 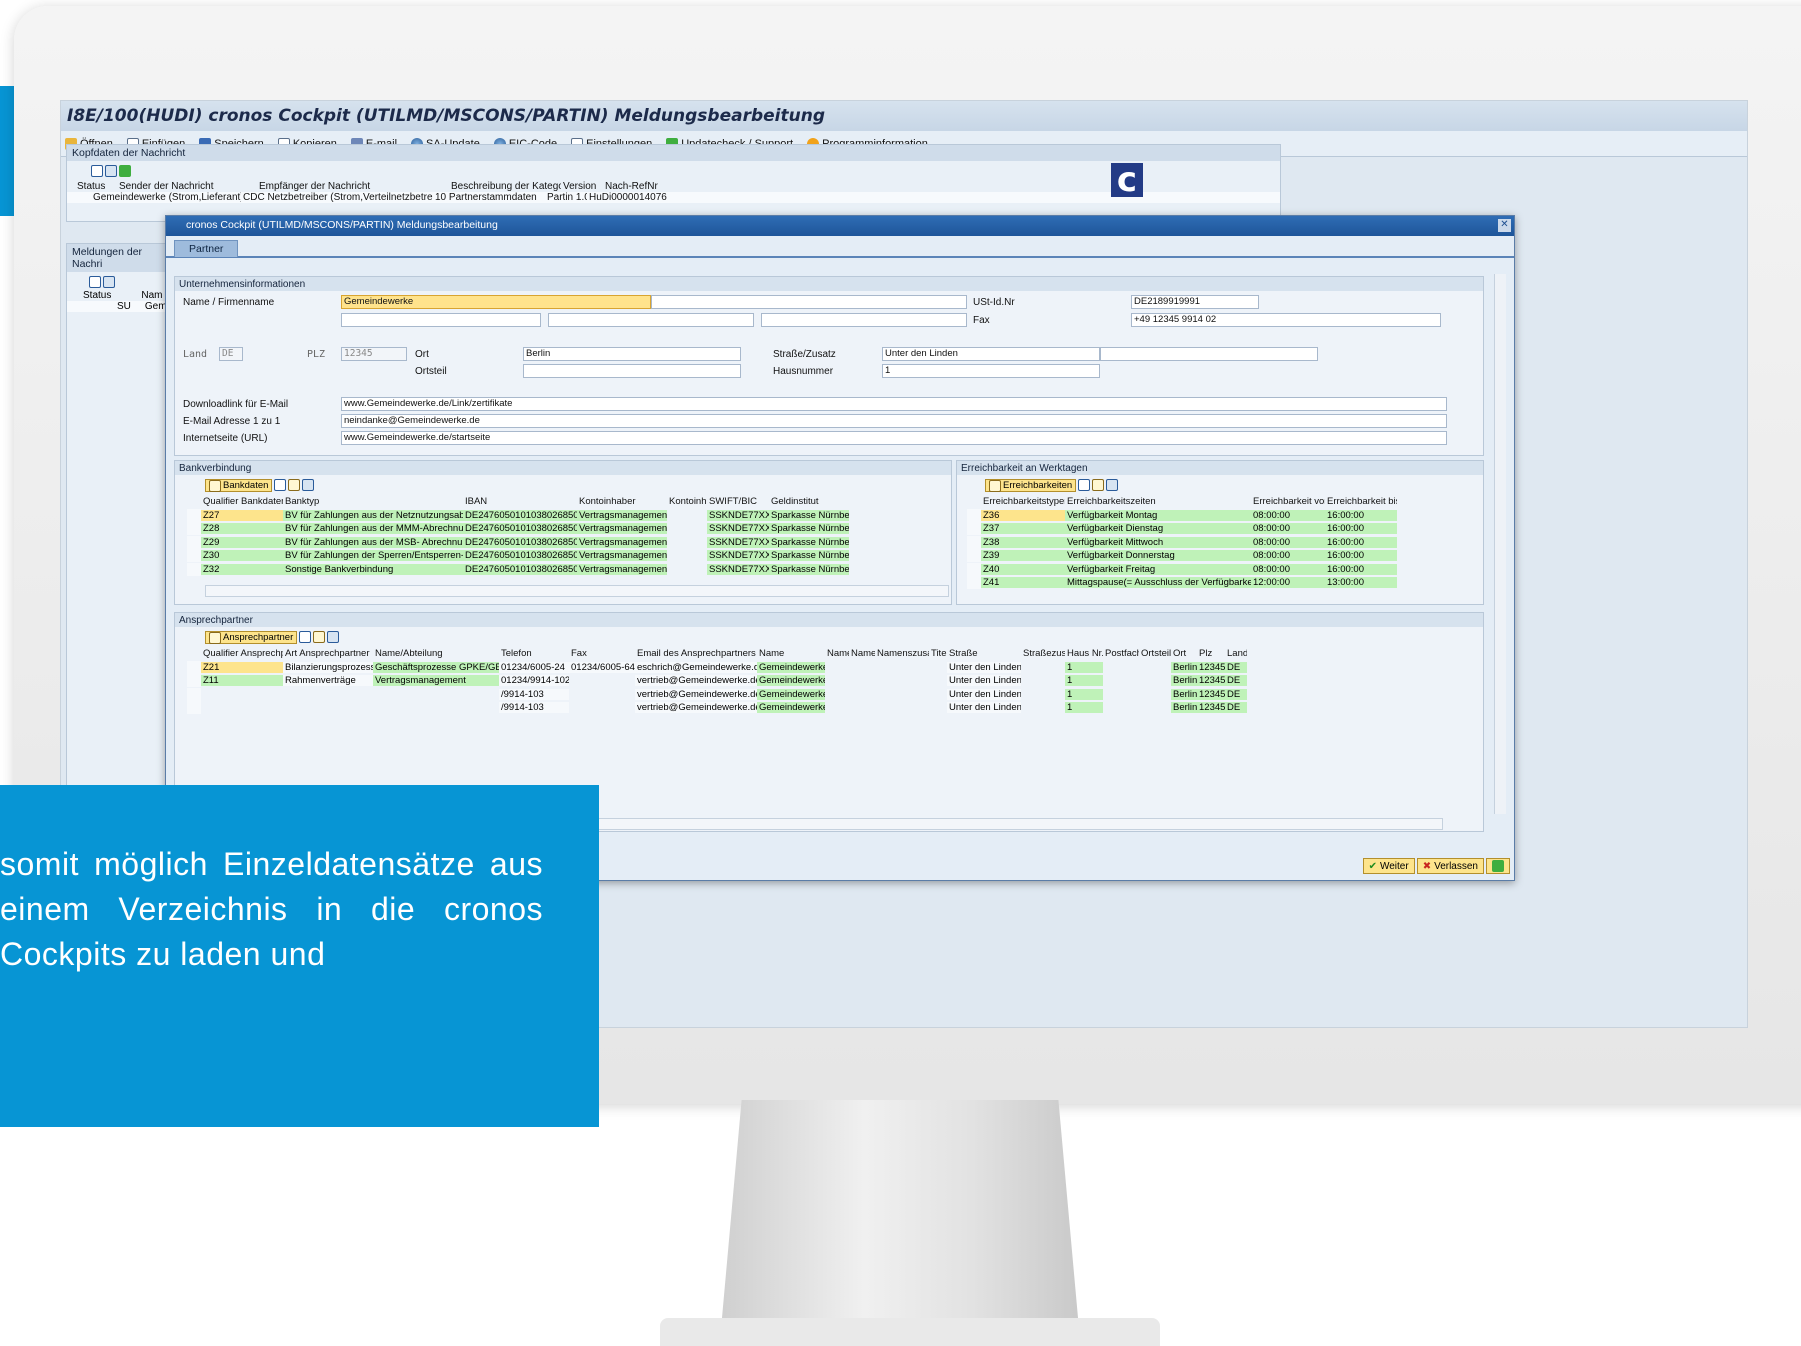 I want to click on table-cell: 1, so click(x=1084, y=708).